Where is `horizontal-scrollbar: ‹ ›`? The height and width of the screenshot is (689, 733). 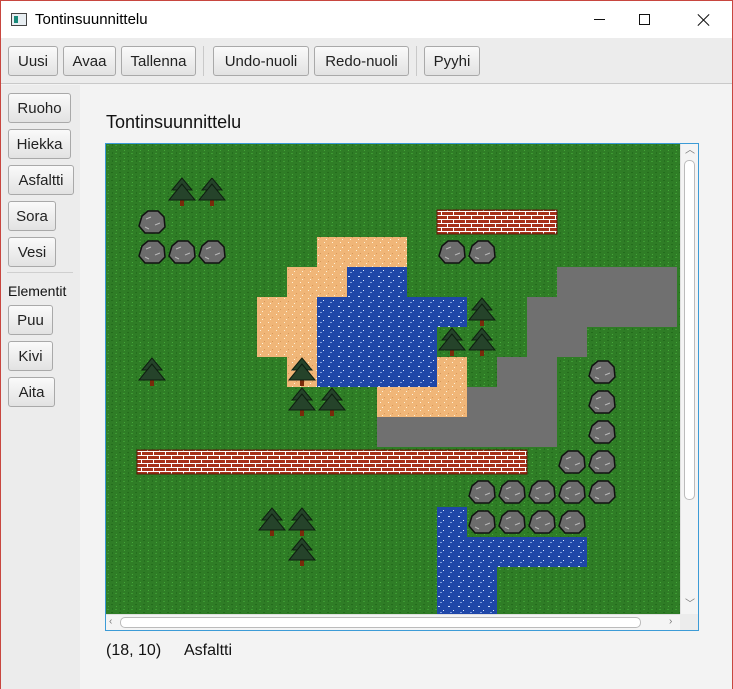
horizontal-scrollbar: ‹ › is located at coordinates (393, 622).